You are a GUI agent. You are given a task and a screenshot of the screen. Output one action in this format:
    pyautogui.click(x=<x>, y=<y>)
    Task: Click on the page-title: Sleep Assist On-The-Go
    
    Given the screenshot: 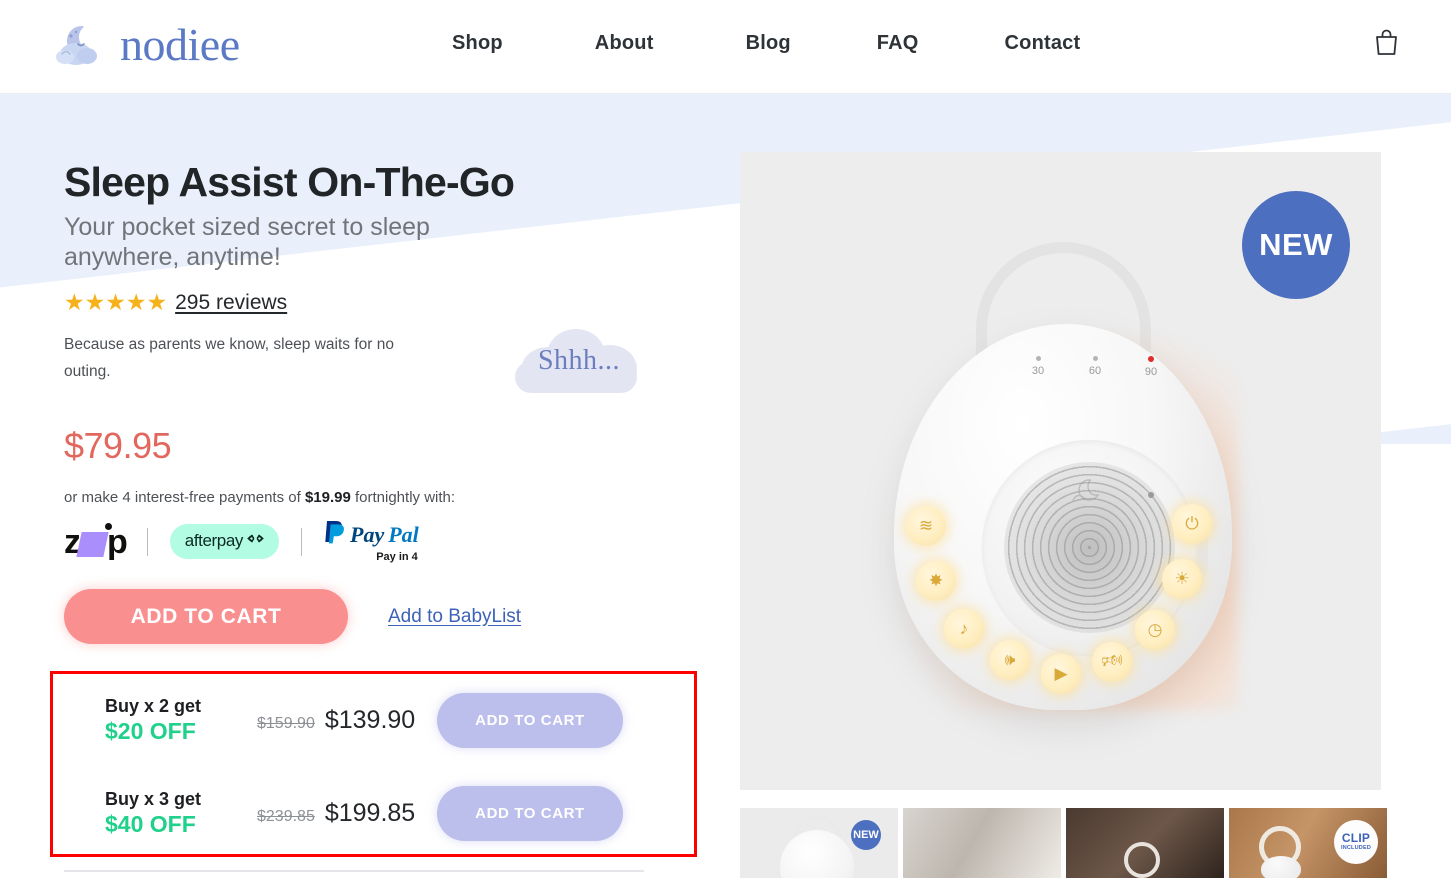 What is the action you would take?
    pyautogui.click(x=289, y=182)
    